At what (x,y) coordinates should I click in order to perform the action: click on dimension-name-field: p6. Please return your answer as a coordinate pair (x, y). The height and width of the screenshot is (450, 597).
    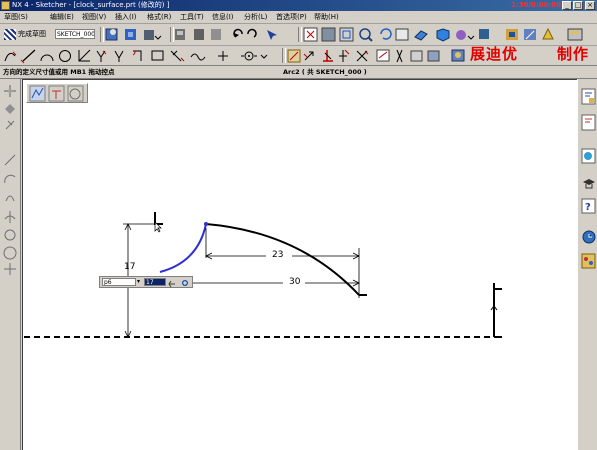
    Looking at the image, I should click on (119, 282).